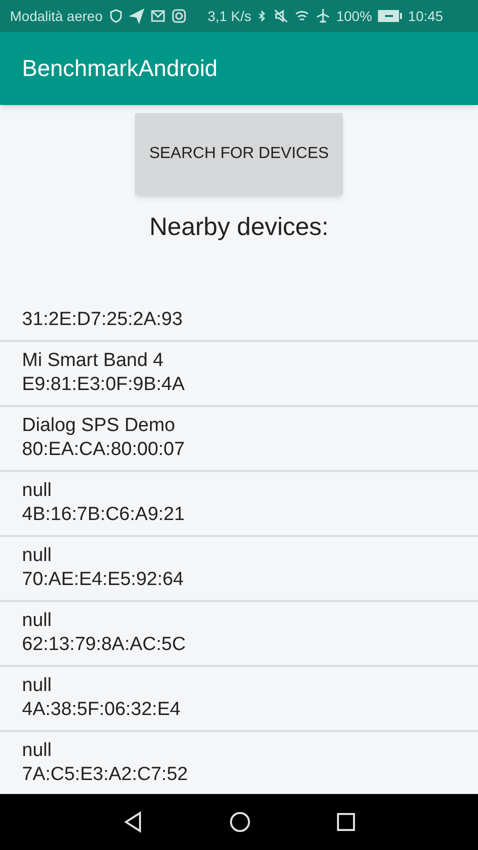 Image resolution: width=478 pixels, height=850 pixels. What do you see at coordinates (354, 16) in the screenshot?
I see `battery-percent: 100%` at bounding box center [354, 16].